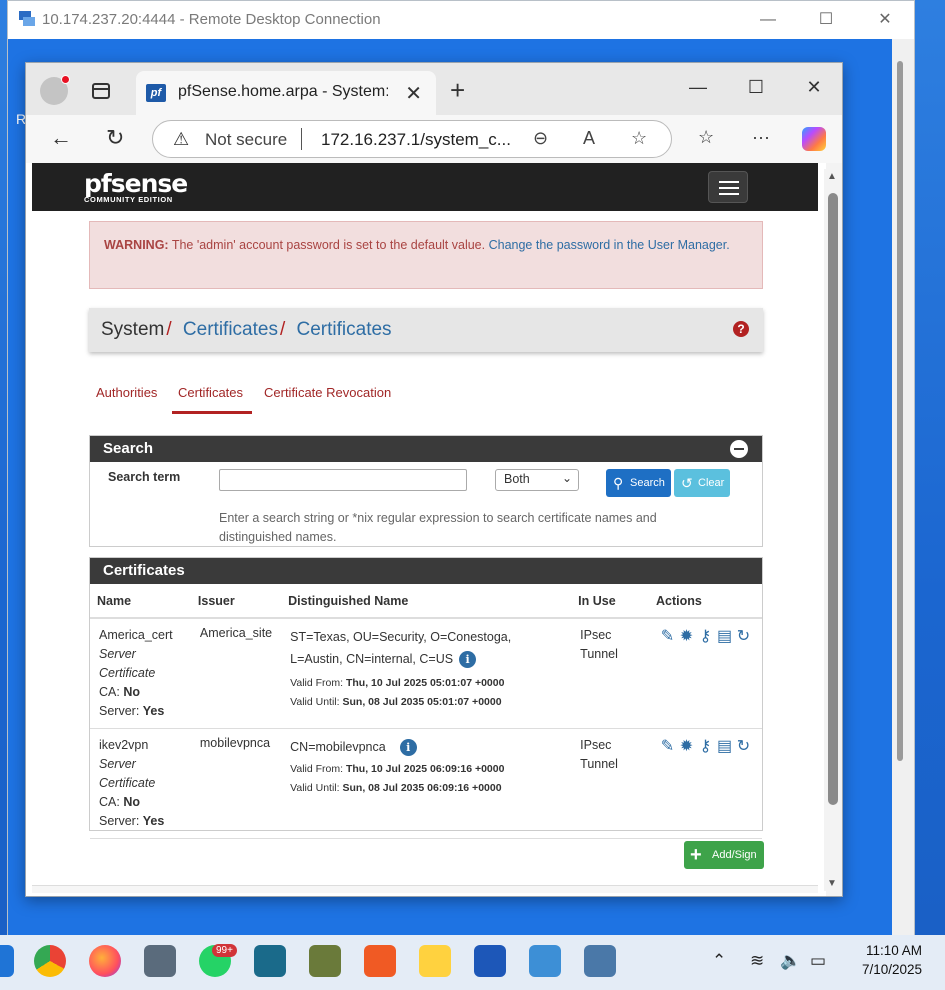 This screenshot has height=990, width=945. I want to click on search-button-label: Search, so click(647, 483).